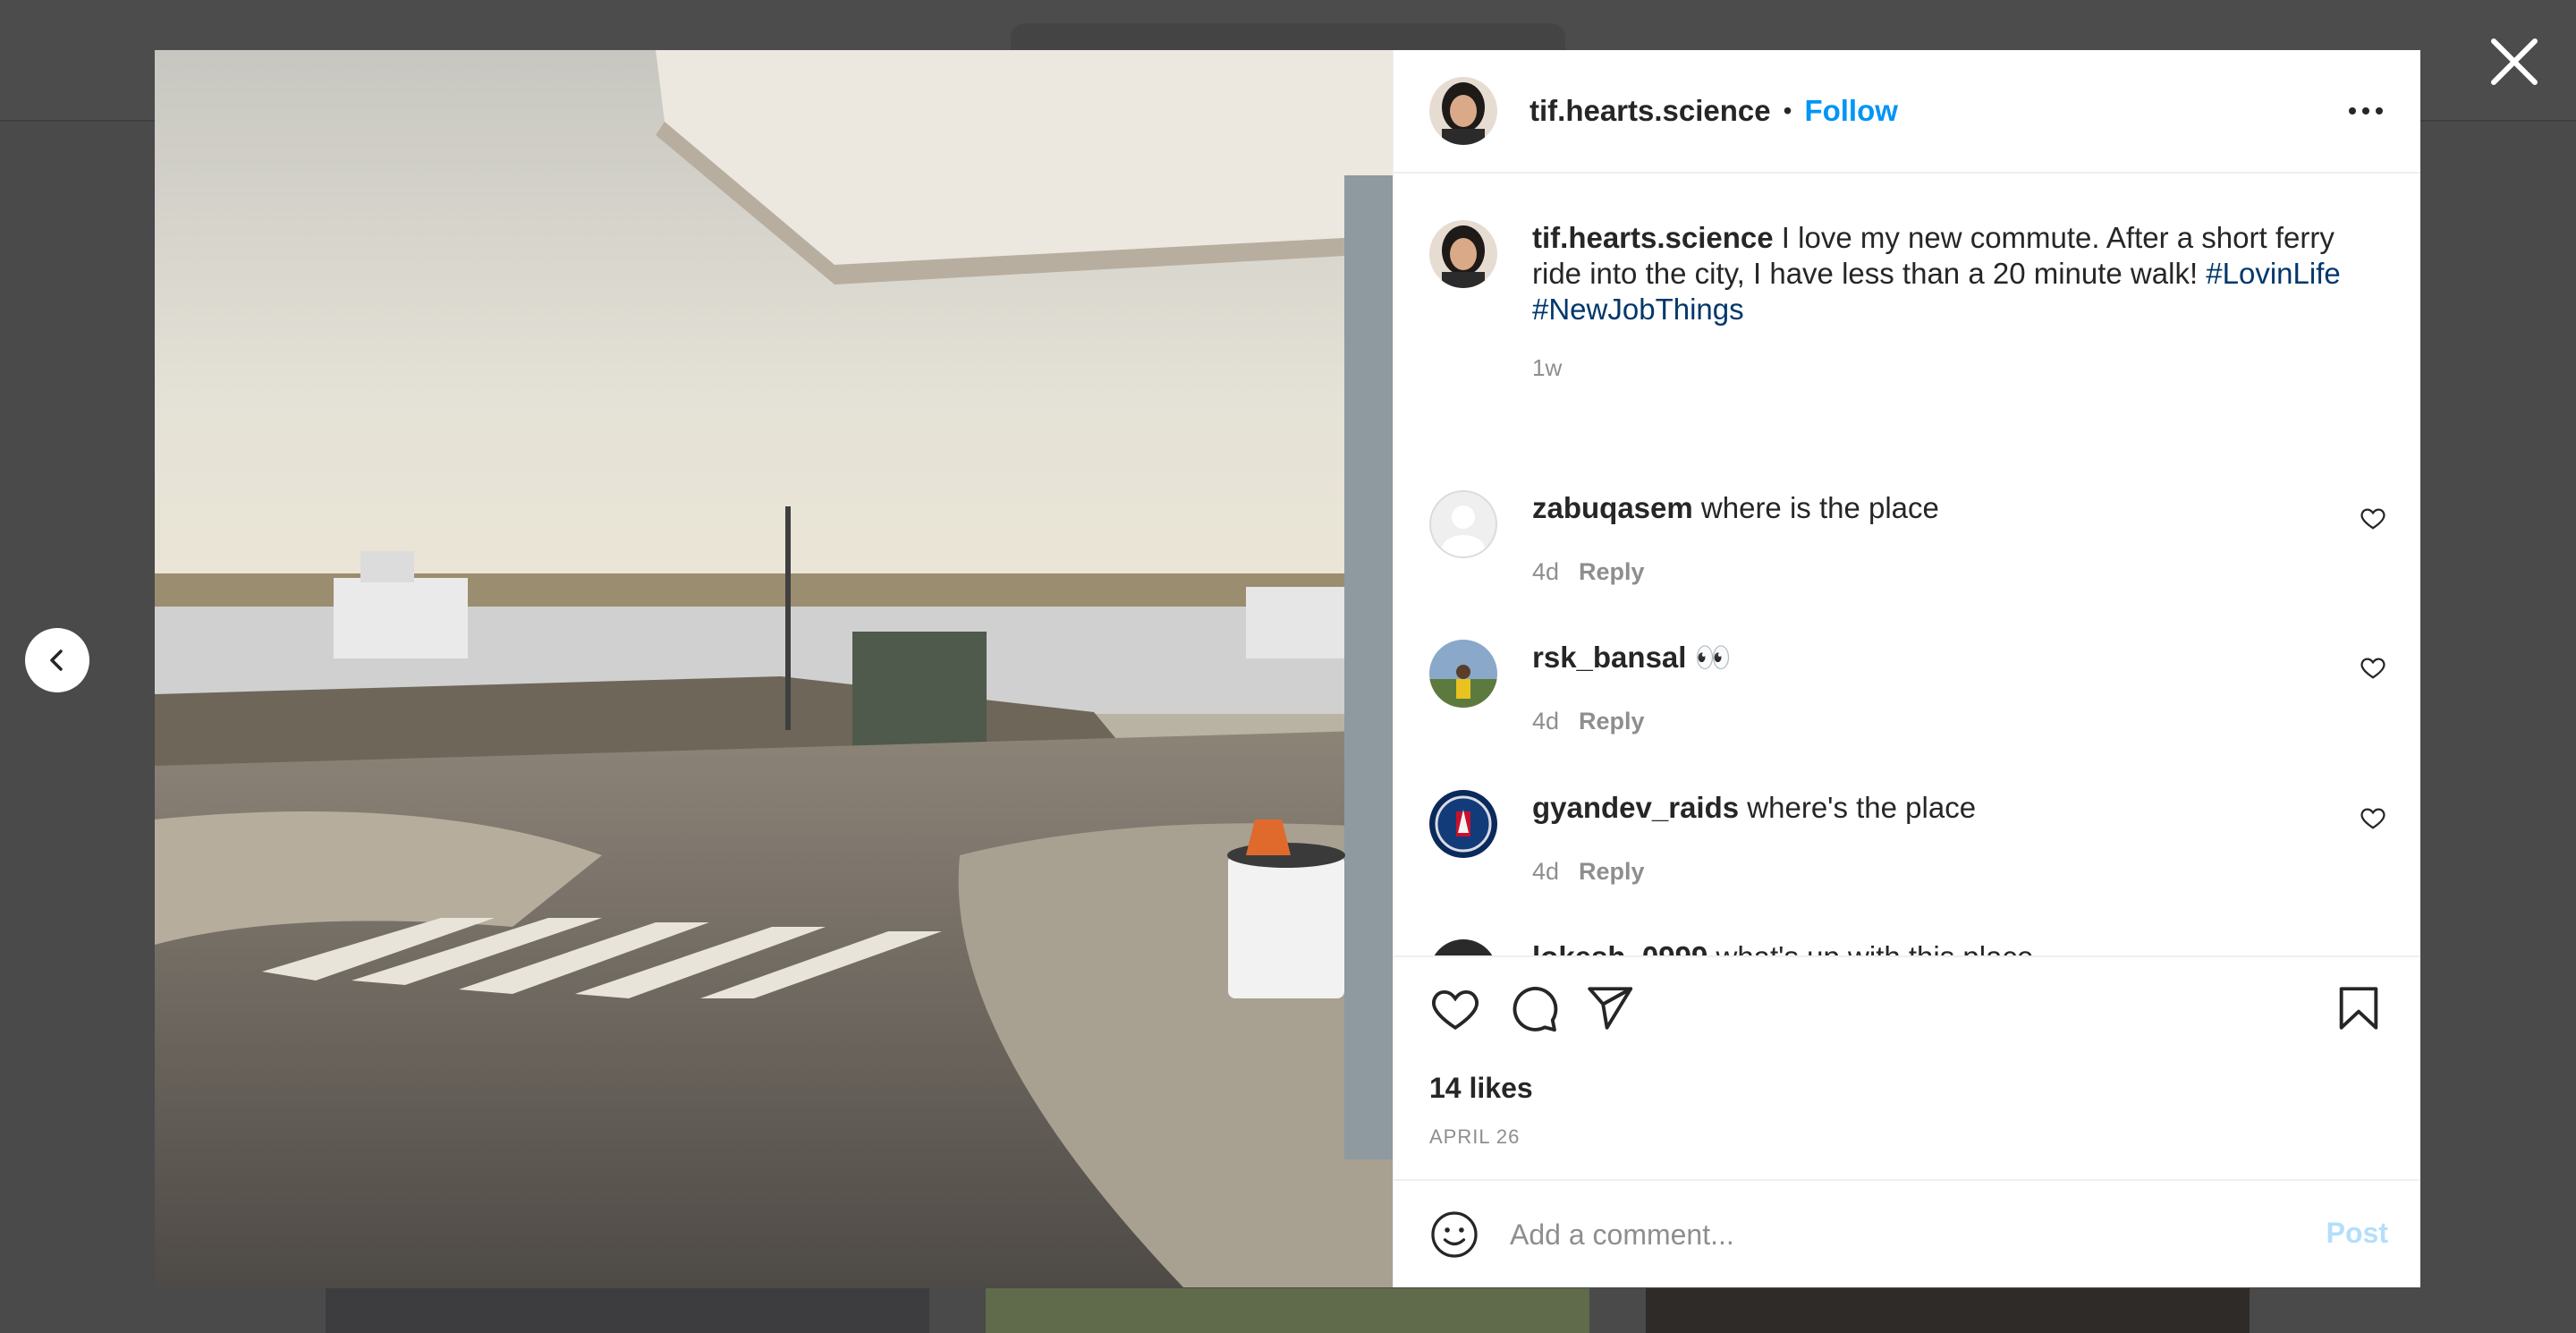  I want to click on emoji-icon, so click(1454, 1234).